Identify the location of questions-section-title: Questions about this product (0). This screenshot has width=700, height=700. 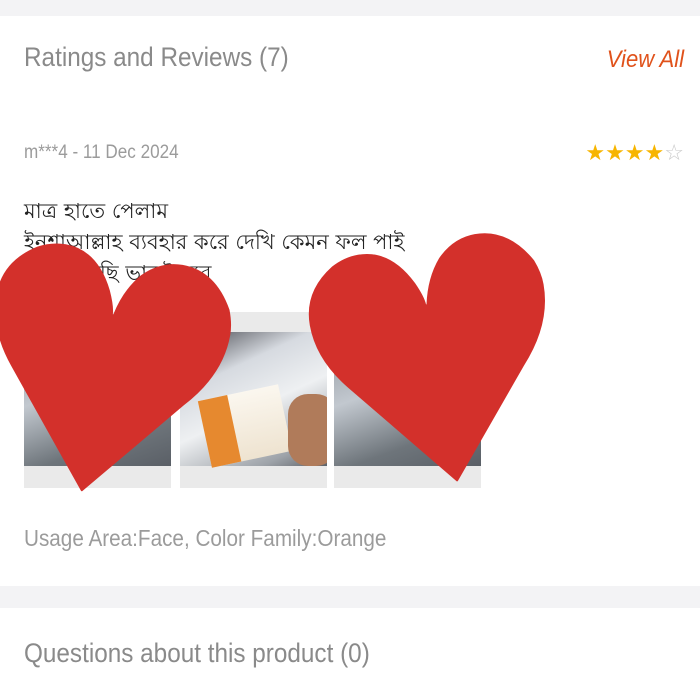
(197, 653).